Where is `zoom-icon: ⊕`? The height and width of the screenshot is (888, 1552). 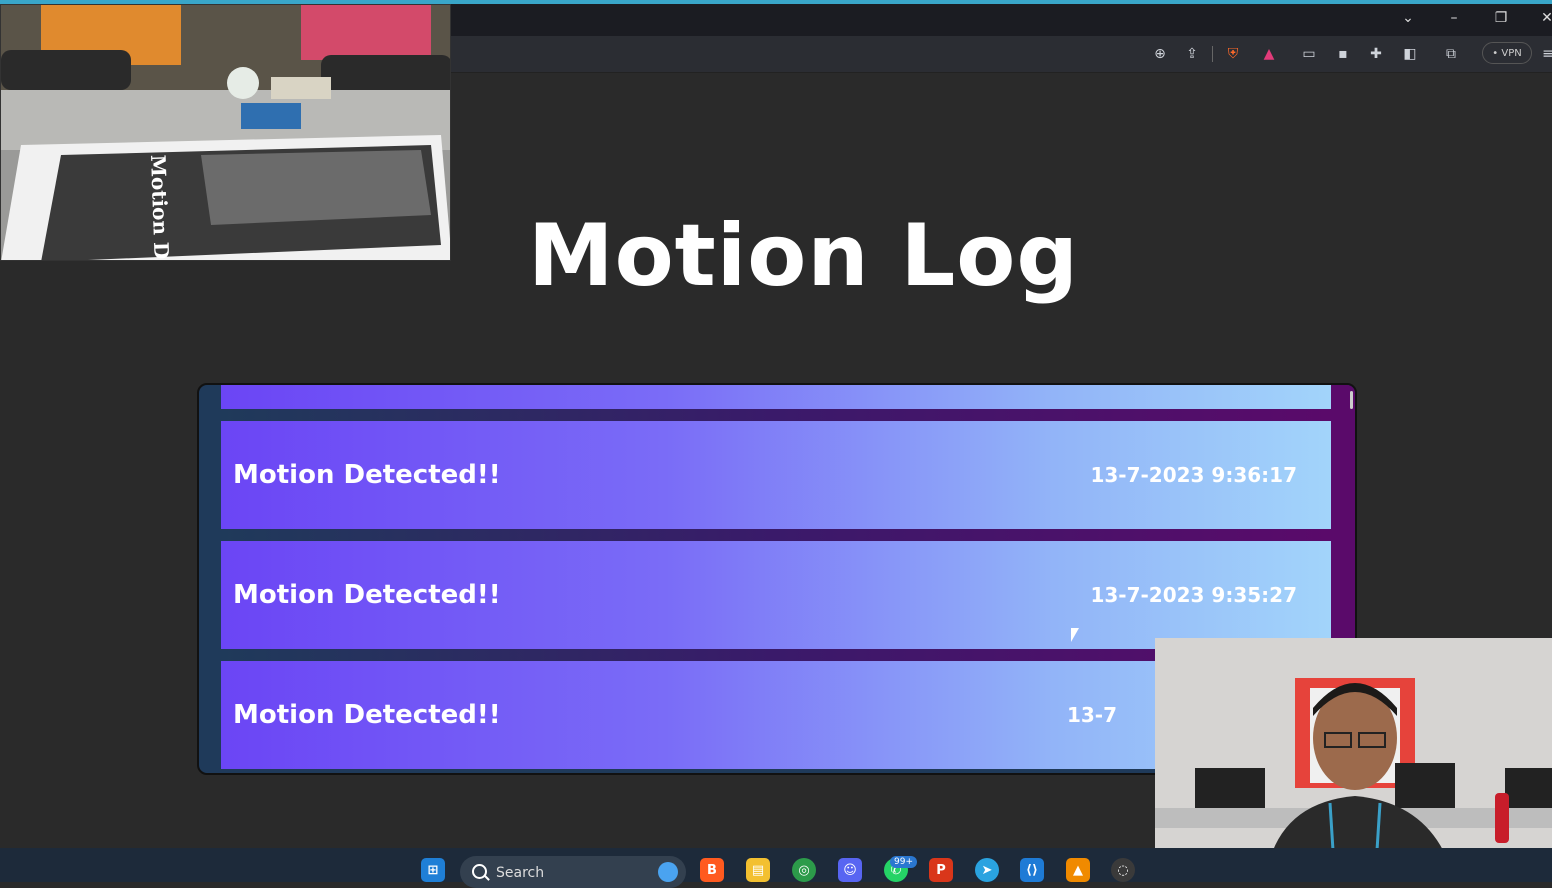
zoom-icon: ⊕ is located at coordinates (1160, 54).